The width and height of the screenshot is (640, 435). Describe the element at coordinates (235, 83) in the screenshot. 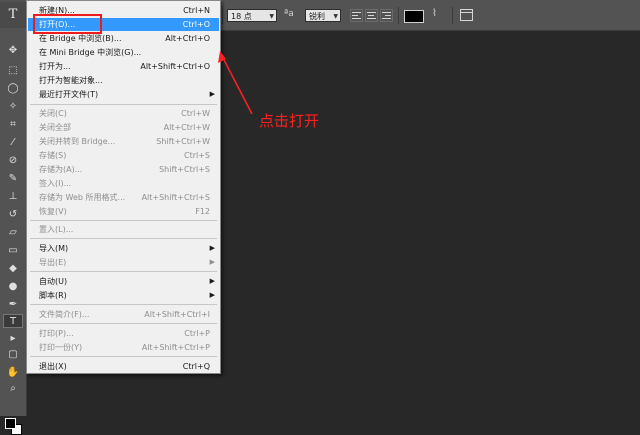

I see `annotation-arrow` at that location.